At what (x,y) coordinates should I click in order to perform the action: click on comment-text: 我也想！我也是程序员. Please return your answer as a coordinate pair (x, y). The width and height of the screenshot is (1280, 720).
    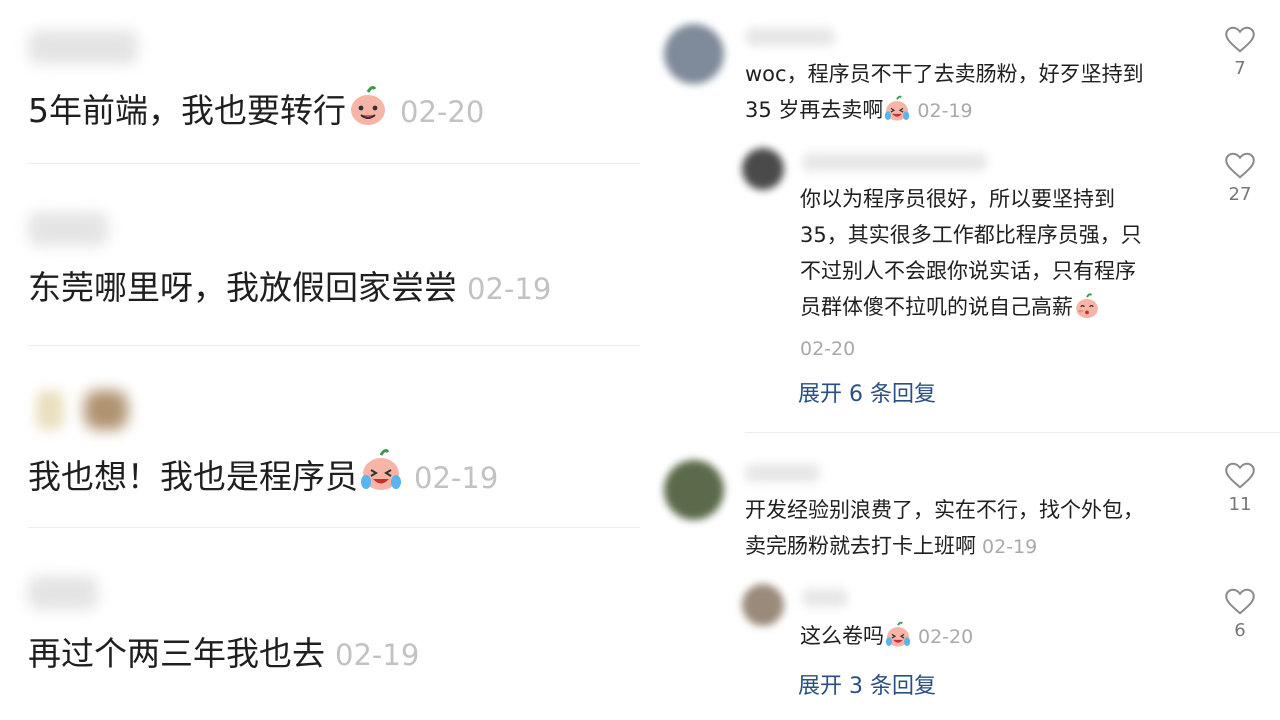
    Looking at the image, I should click on (193, 476).